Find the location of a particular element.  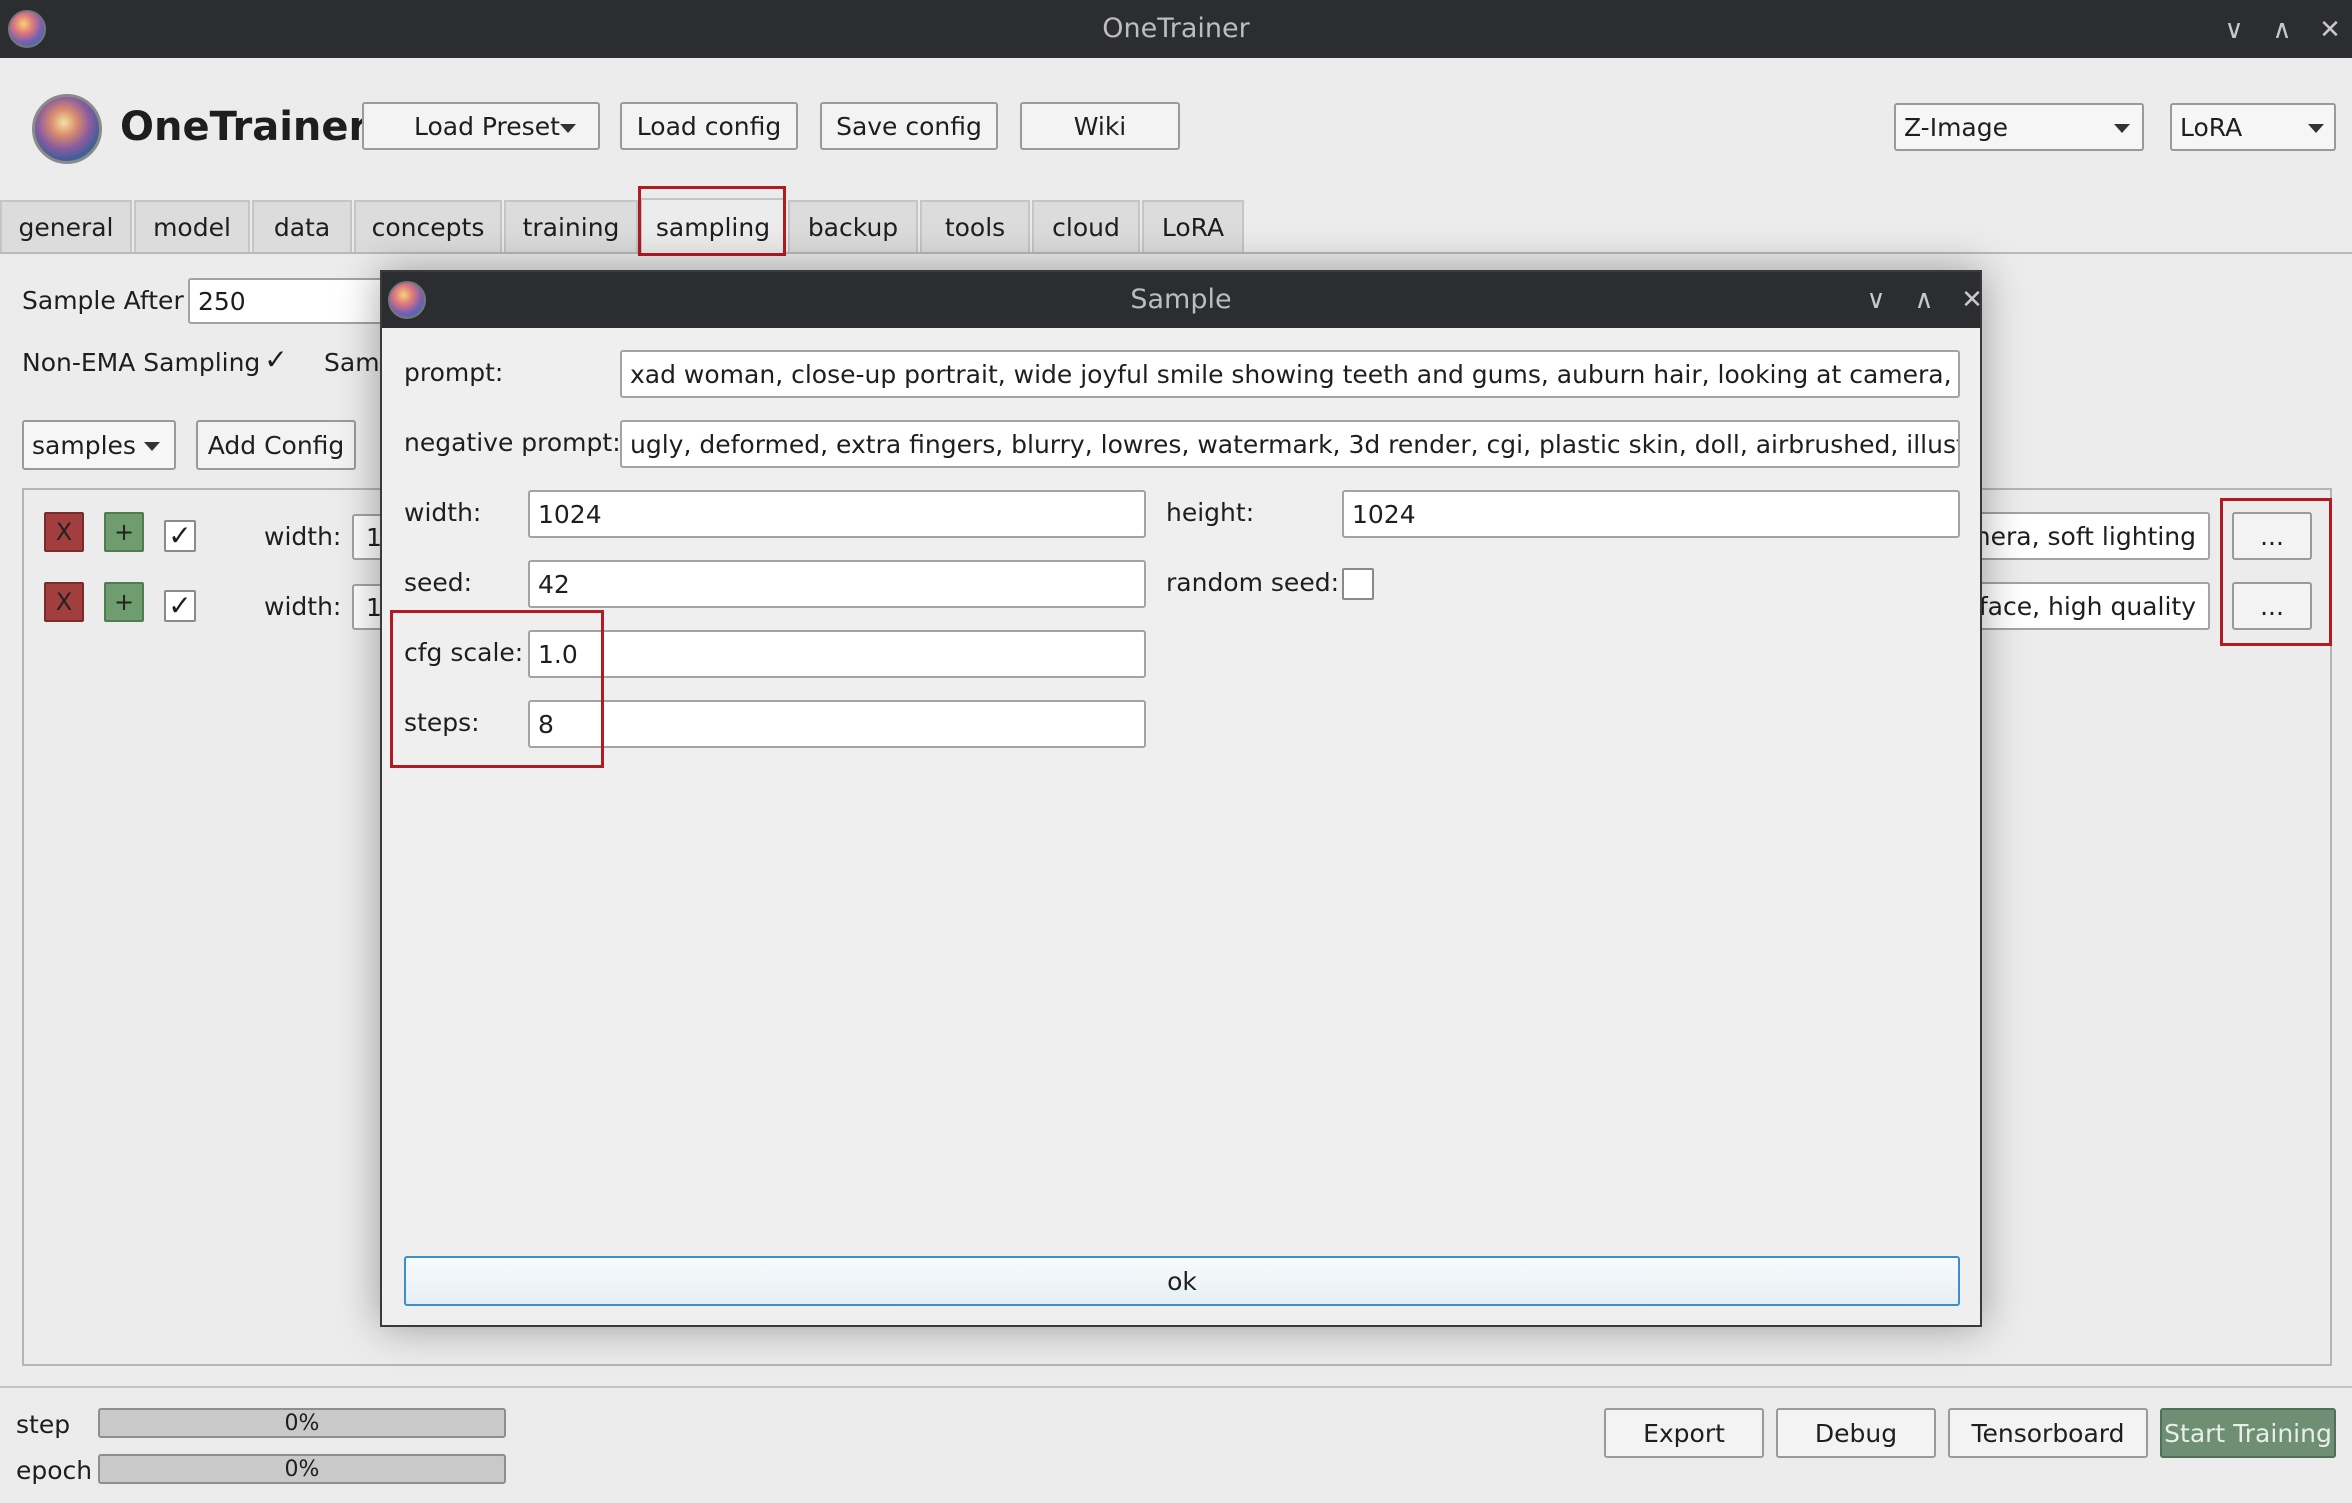

load-preset-button: Load Preset is located at coordinates (481, 126).